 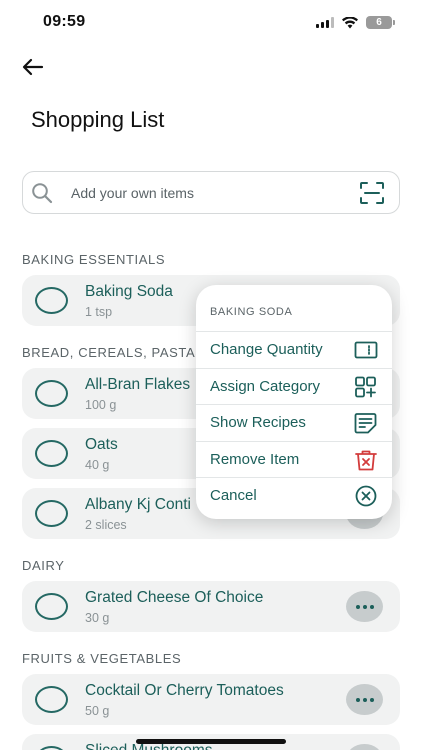 I want to click on change-quantity-button: Change Quantity, so click(x=294, y=350).